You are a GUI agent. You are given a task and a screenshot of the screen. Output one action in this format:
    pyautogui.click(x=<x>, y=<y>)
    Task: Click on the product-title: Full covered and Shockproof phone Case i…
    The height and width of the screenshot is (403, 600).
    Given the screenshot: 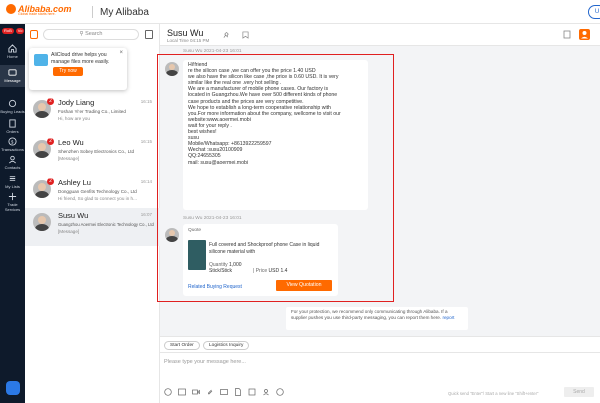 What is the action you would take?
    pyautogui.click(x=269, y=248)
    